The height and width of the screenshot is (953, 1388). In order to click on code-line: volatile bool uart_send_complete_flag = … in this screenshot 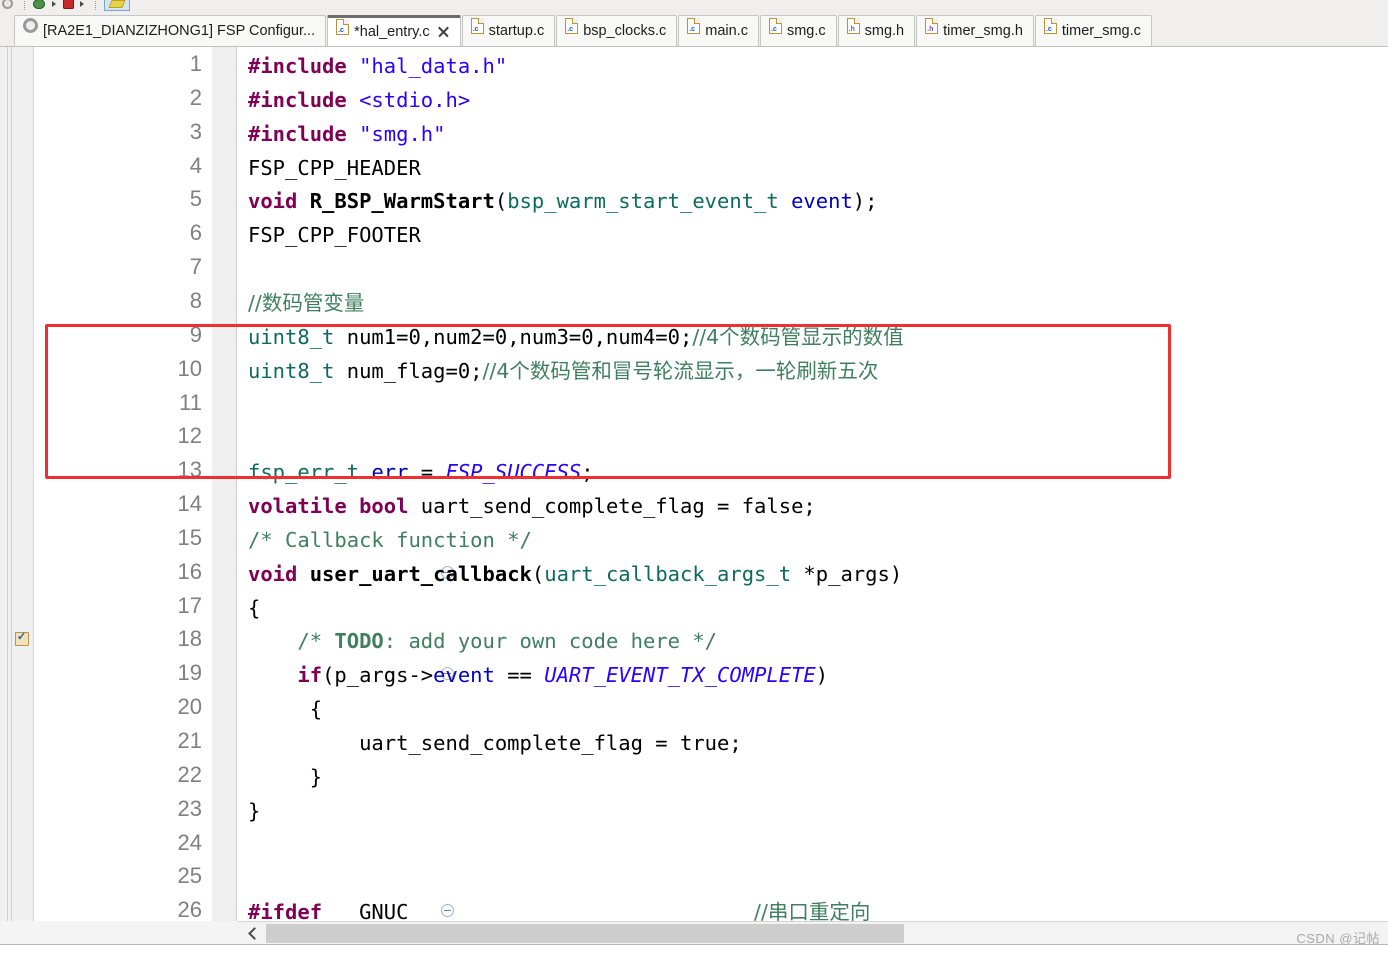, I will do `click(532, 506)`.